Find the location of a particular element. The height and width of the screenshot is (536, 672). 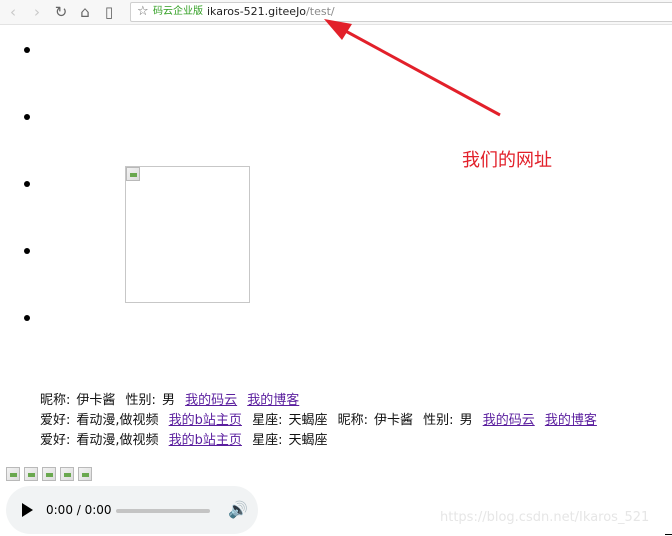

annotation-label: 我们的网址 is located at coordinates (507, 160).